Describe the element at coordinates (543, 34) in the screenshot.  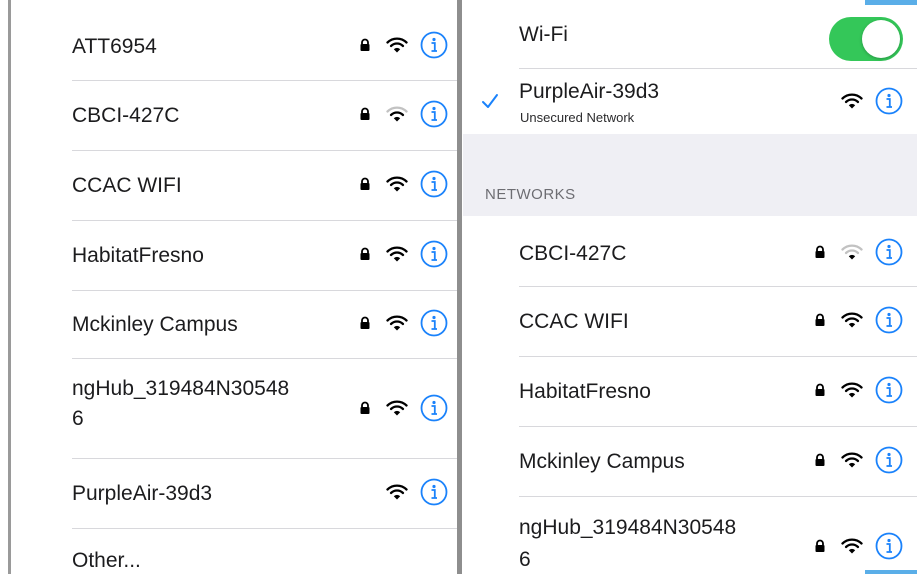
I see `wifi-label: Wi-Fi` at that location.